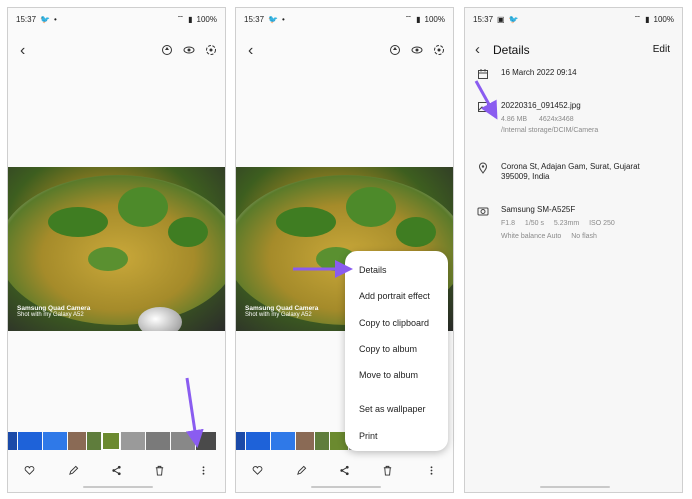  Describe the element at coordinates (483, 74) in the screenshot. I see `calendar-icon` at that location.